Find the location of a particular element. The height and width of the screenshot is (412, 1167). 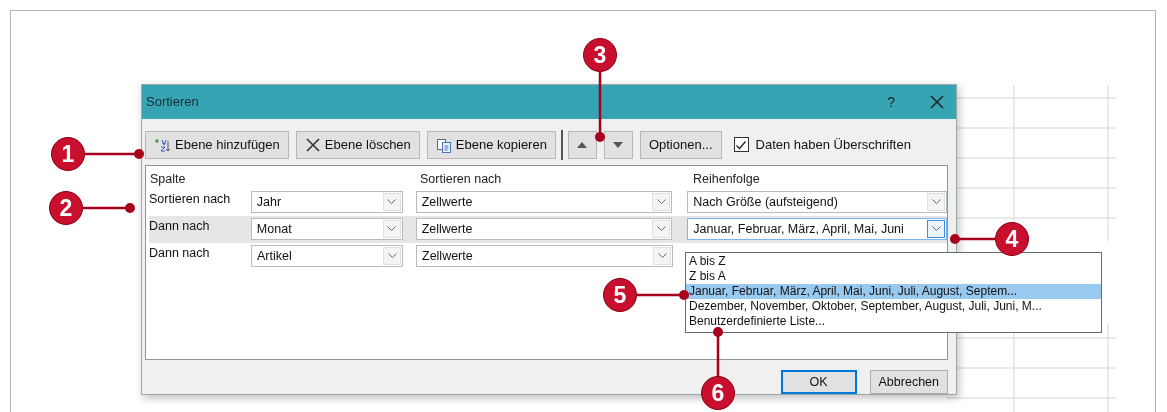

toolbar-button: Ebene löschen is located at coordinates (357, 144).